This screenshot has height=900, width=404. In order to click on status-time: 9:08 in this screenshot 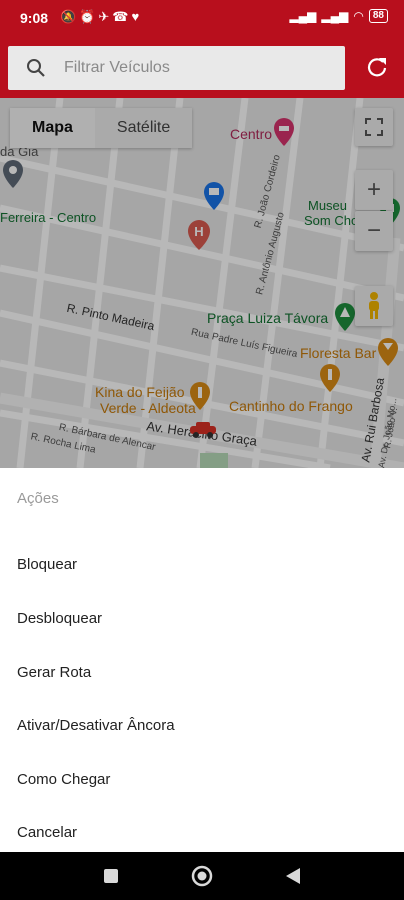, I will do `click(34, 18)`.